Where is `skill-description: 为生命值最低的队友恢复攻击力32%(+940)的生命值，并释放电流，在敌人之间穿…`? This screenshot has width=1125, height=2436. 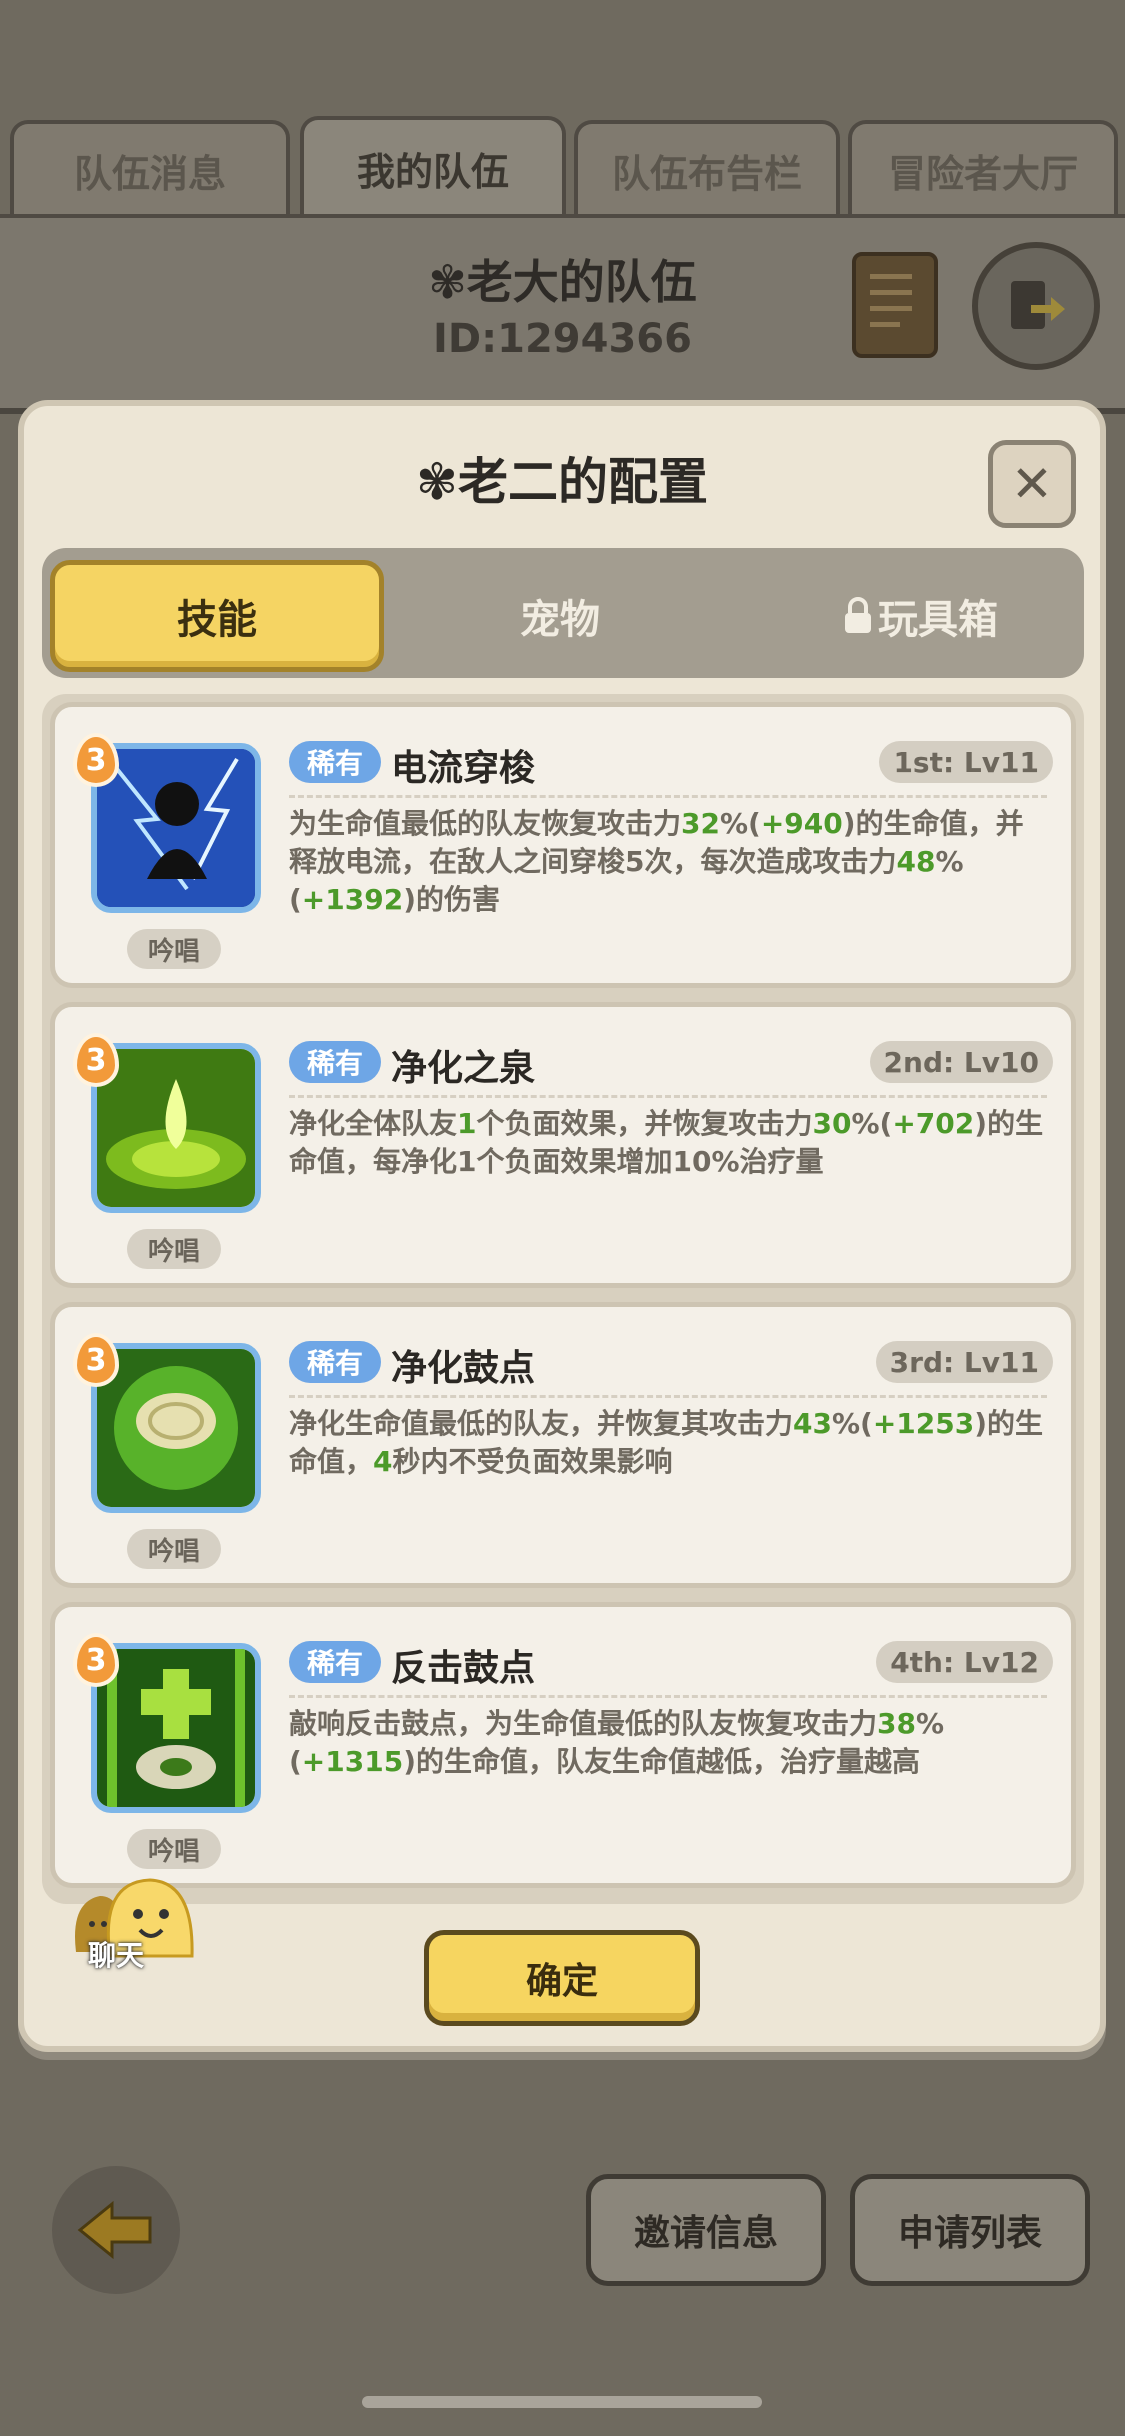
skill-description: 为生命值最低的队友恢复攻击力32%(+940)的生命值，并释放电流，在敌人之间穿… is located at coordinates (656, 861).